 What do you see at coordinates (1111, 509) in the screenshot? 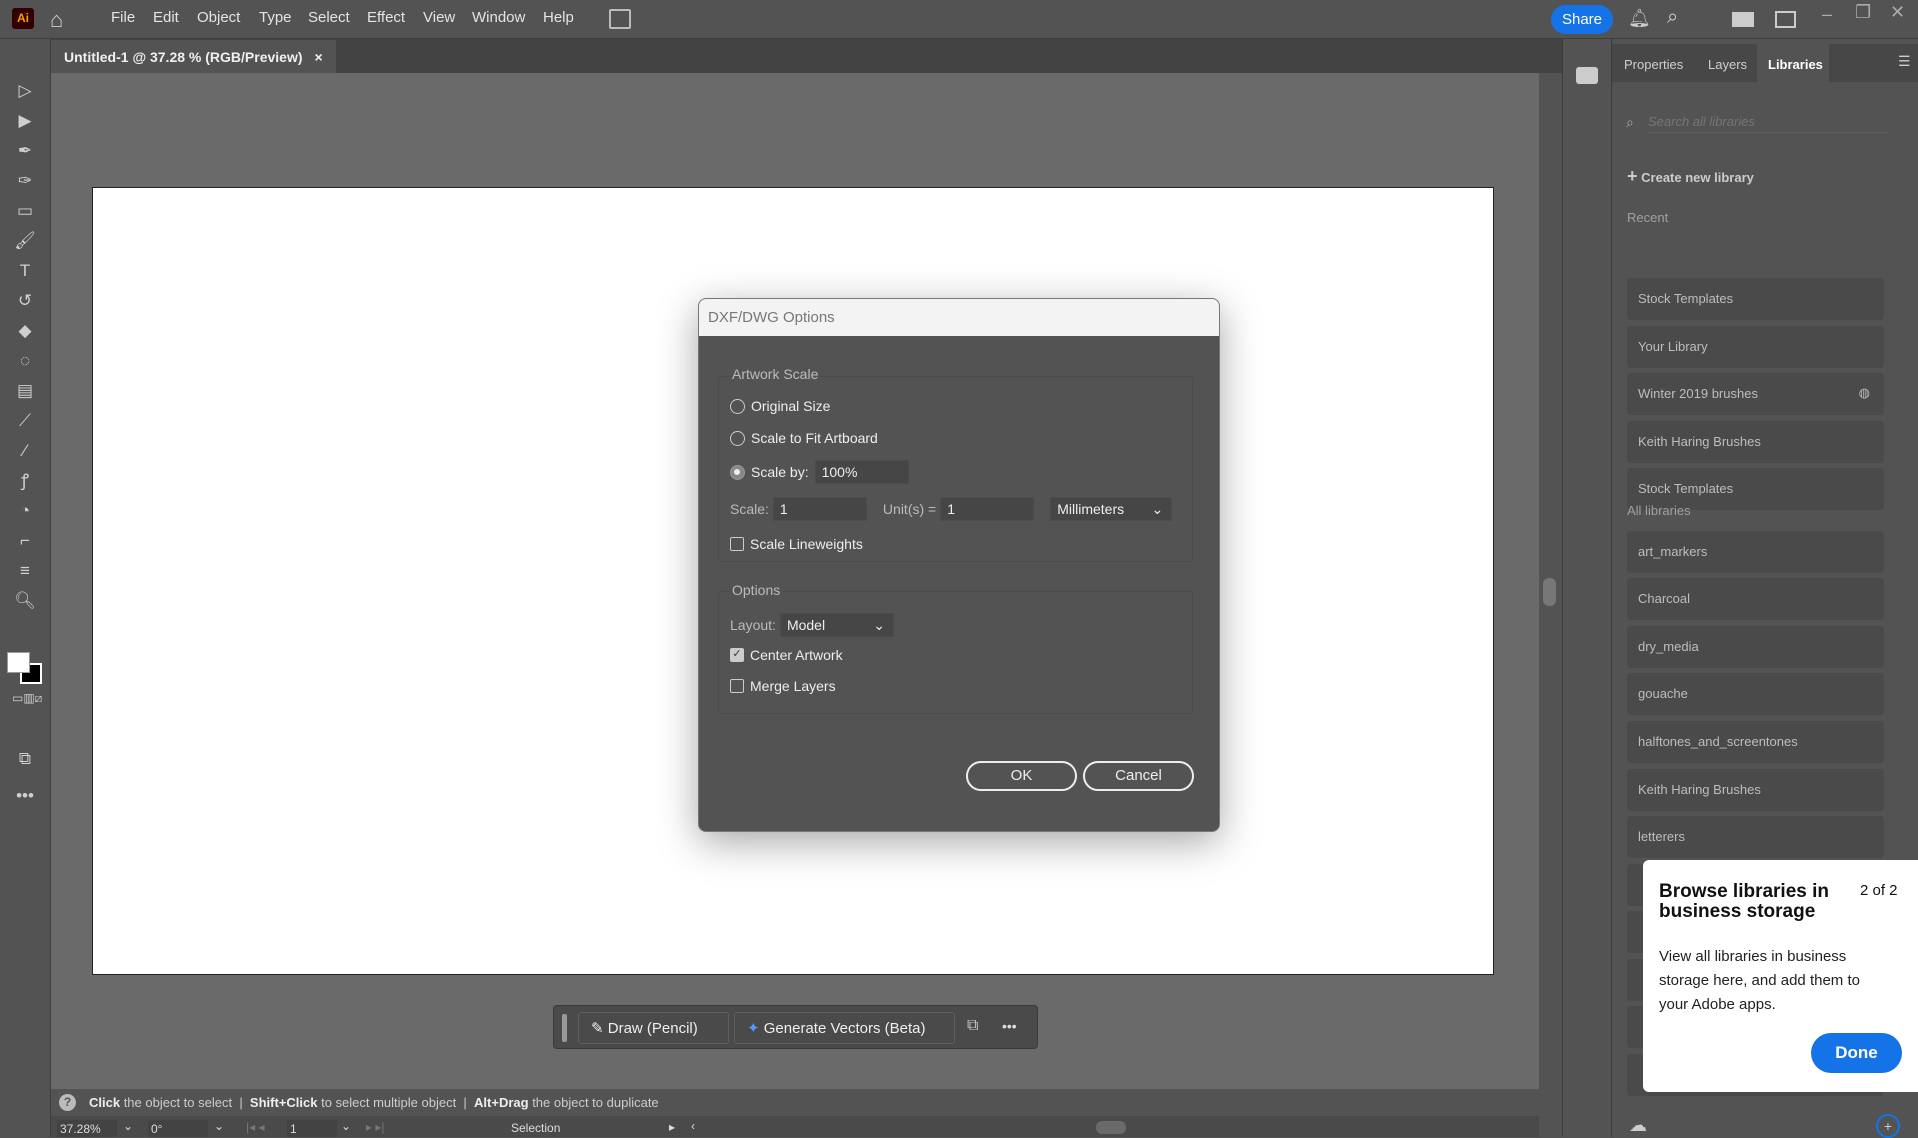
I see `unit-dropdown: Millimeters ⌄` at bounding box center [1111, 509].